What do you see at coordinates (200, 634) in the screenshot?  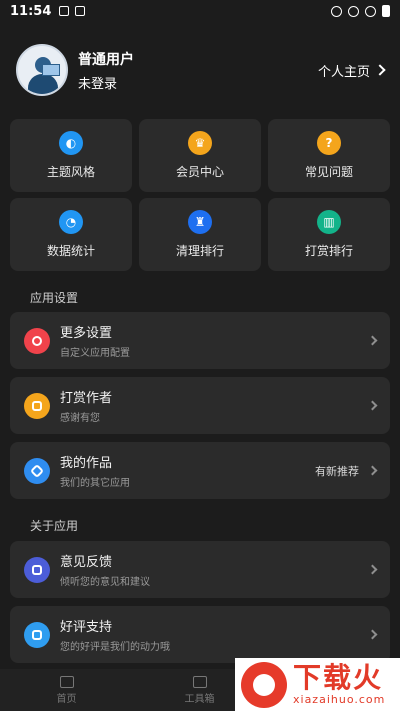 I see `row-rate-support: 好评支持 您的好评是我们的动力哦` at bounding box center [200, 634].